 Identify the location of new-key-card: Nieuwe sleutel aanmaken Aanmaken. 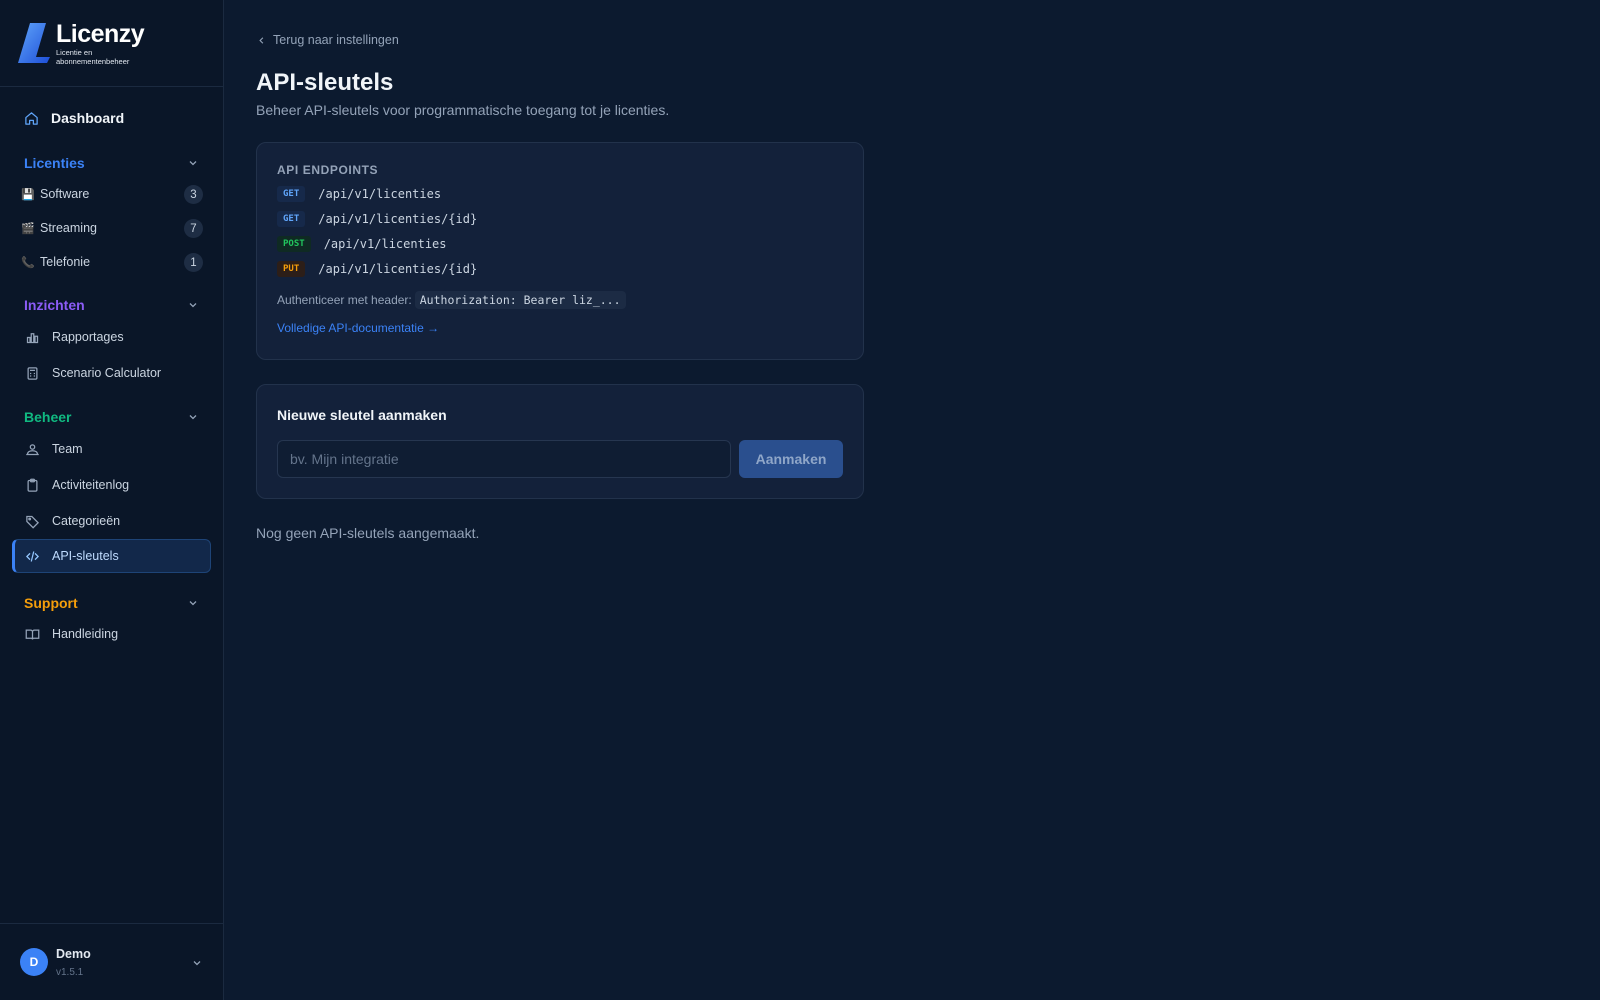
(560, 441).